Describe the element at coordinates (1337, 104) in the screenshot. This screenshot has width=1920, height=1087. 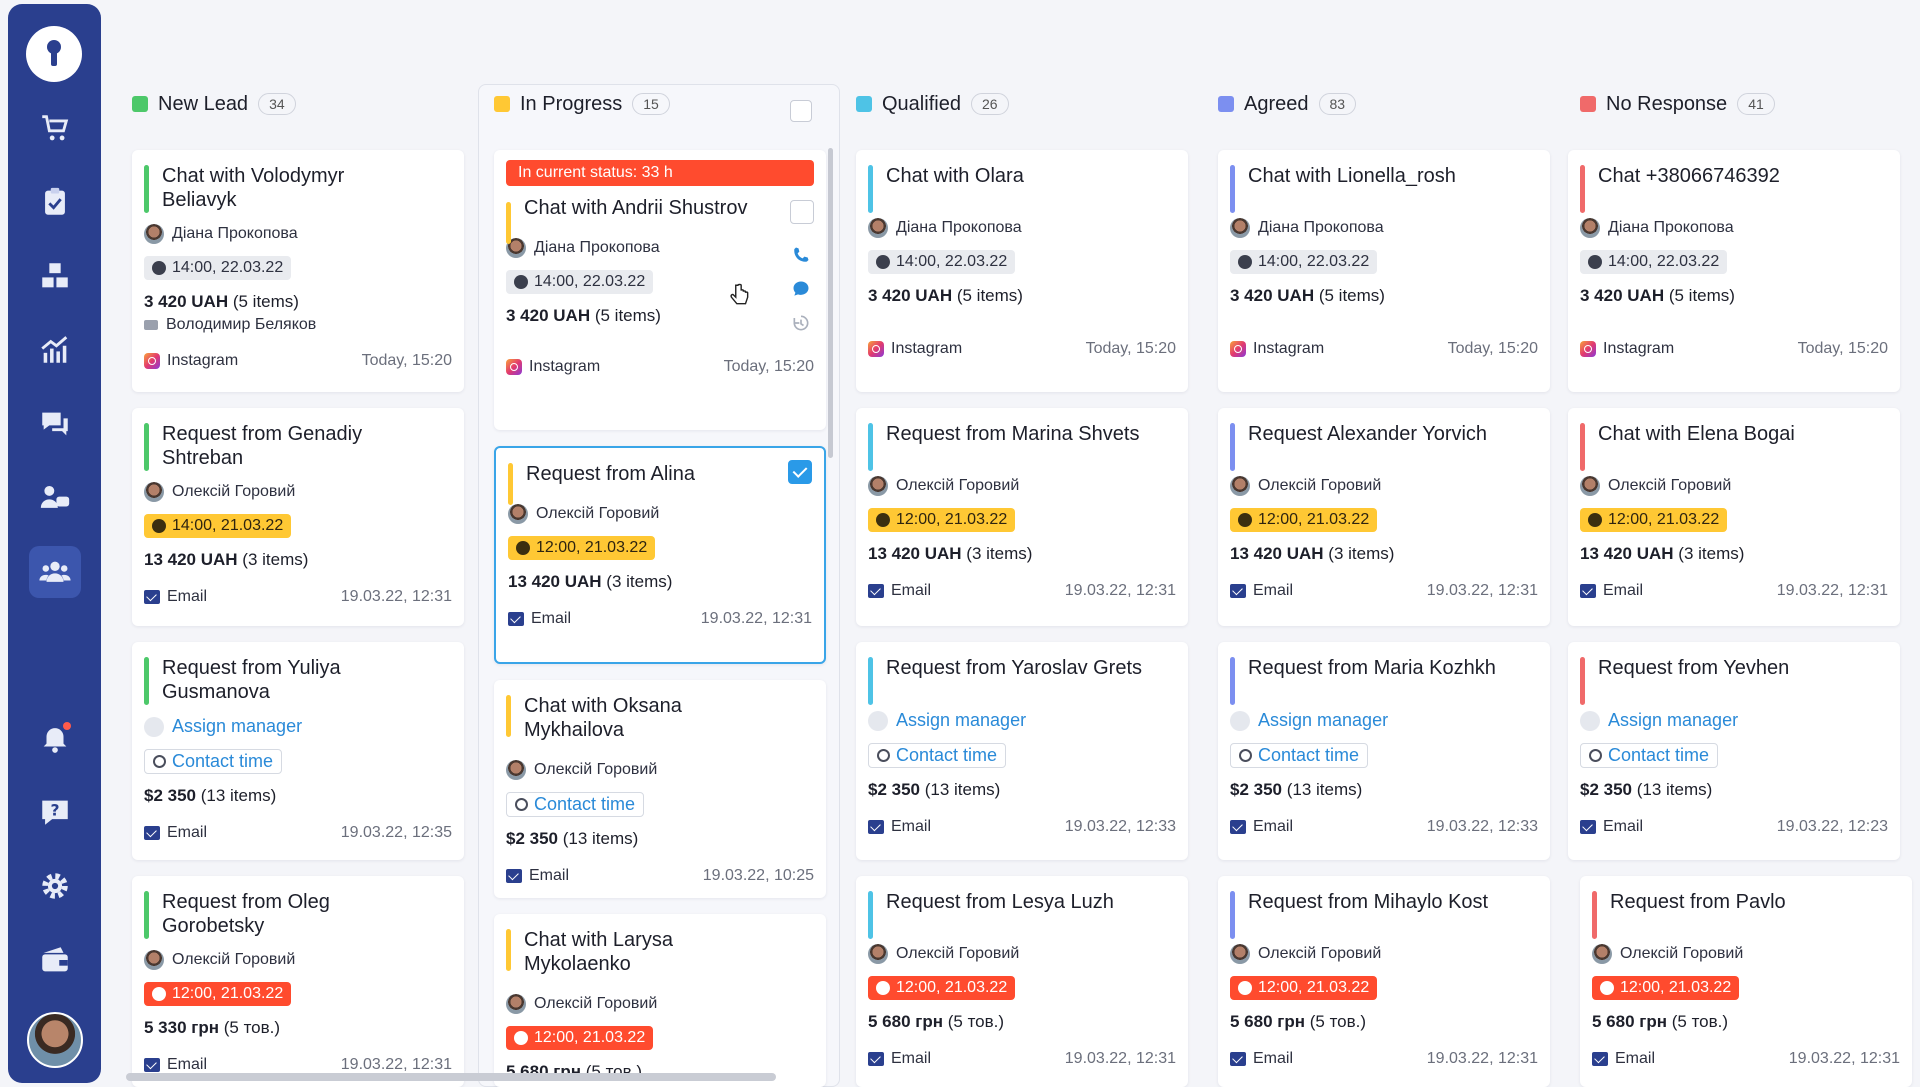
I see `column-count: 83` at that location.